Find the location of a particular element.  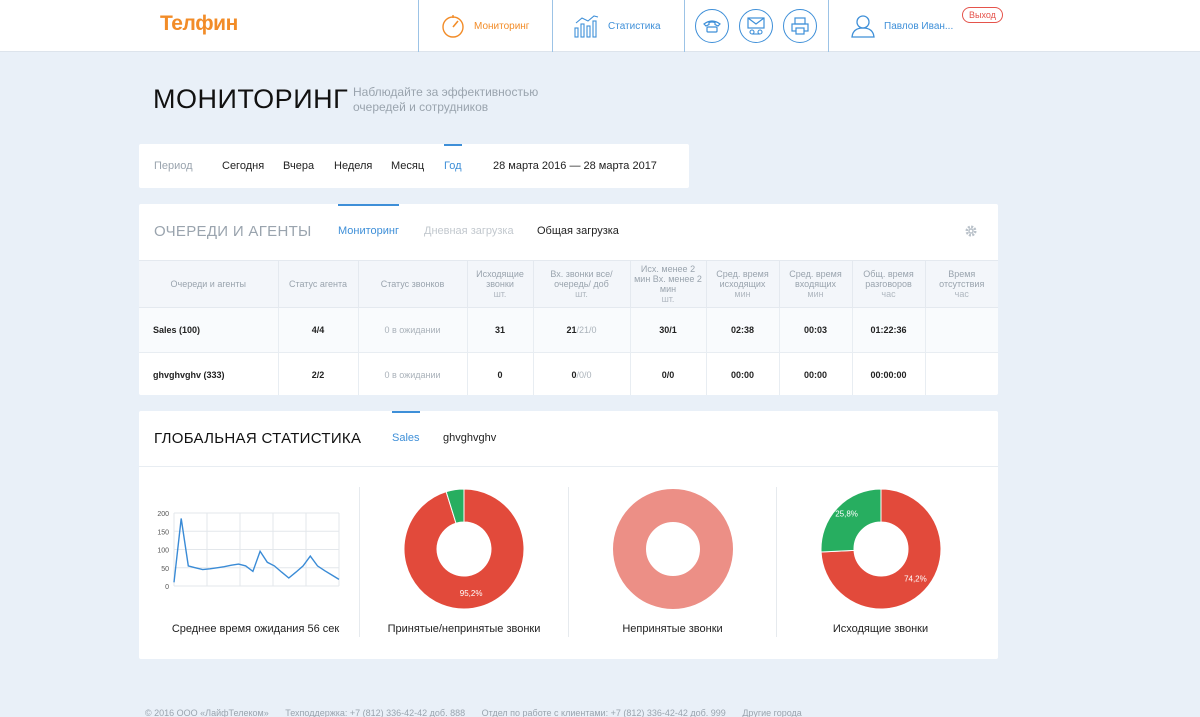

agent-status: 4/4 is located at coordinates (318, 330).